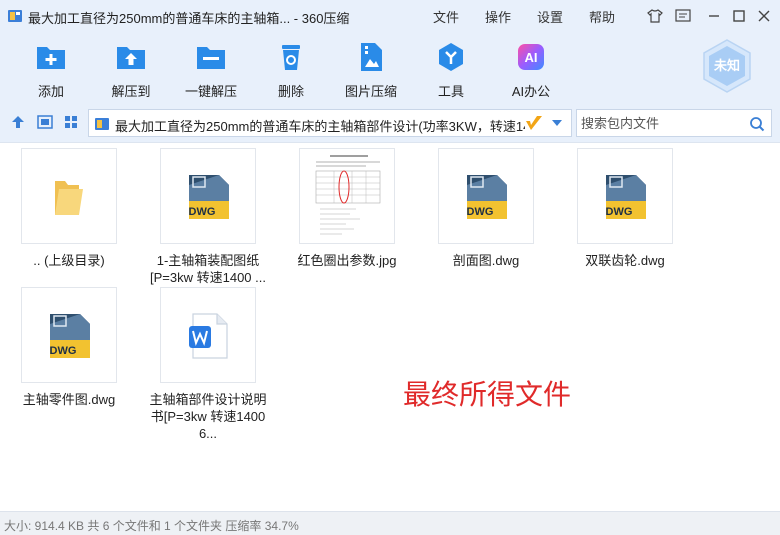  I want to click on ai-icon-text: AI, so click(531, 57).